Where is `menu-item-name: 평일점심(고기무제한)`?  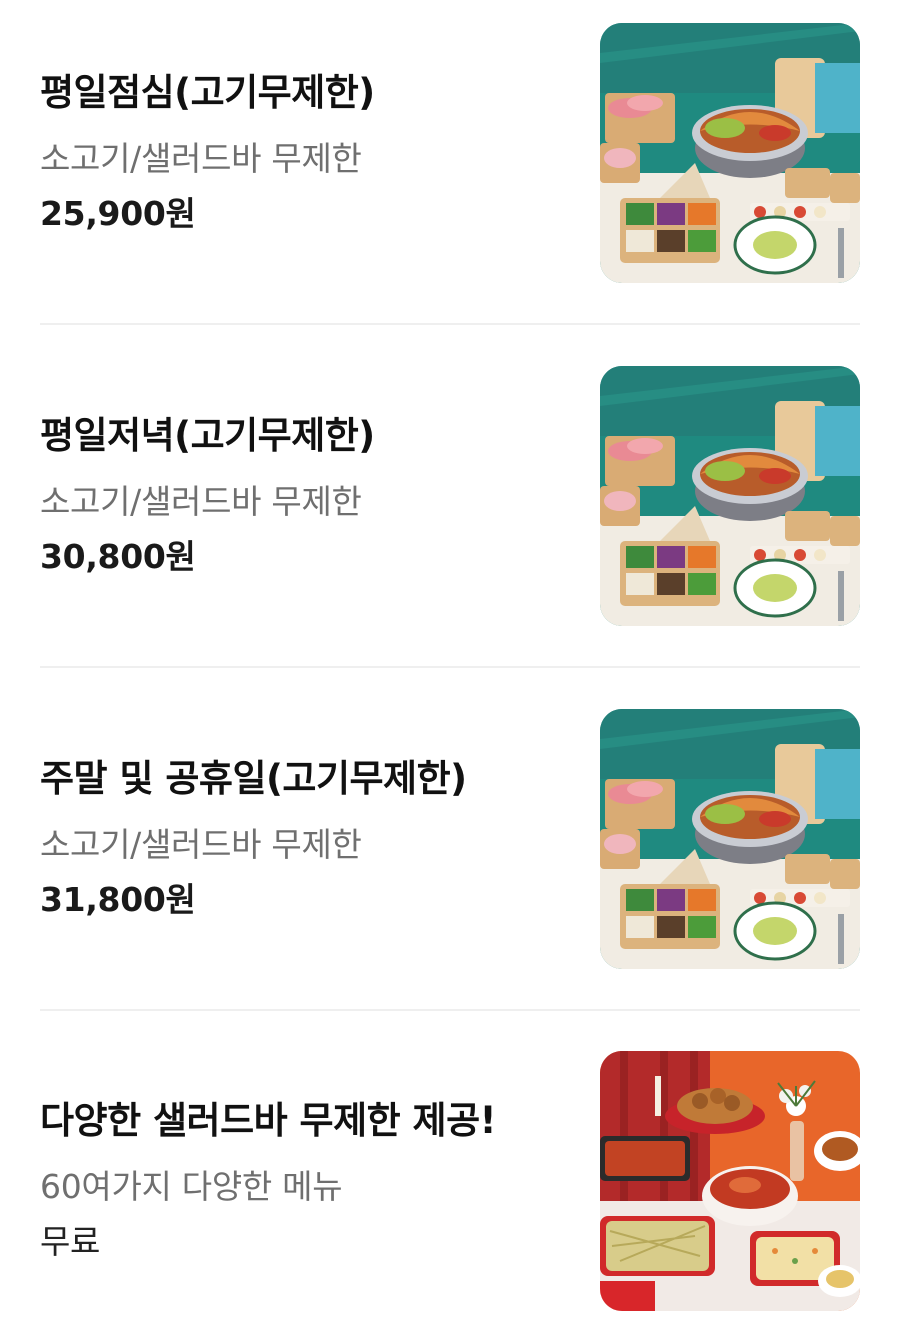
menu-item-name: 평일점심(고기무제한) is located at coordinates (207, 92).